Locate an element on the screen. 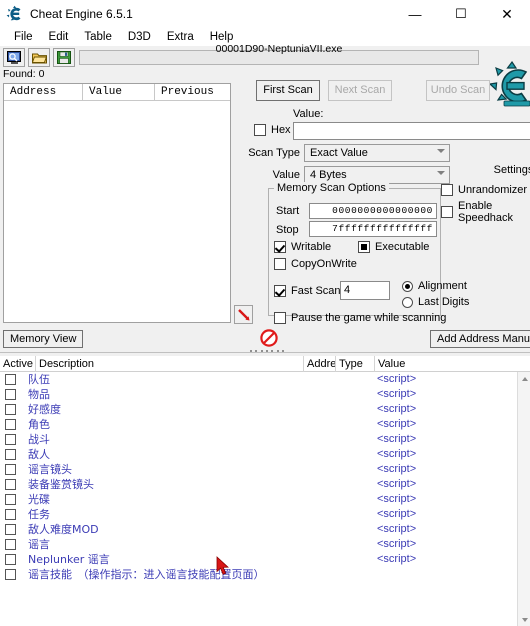 The width and height of the screenshot is (530, 626). fast-scan-checkbox-box is located at coordinates (280, 291).